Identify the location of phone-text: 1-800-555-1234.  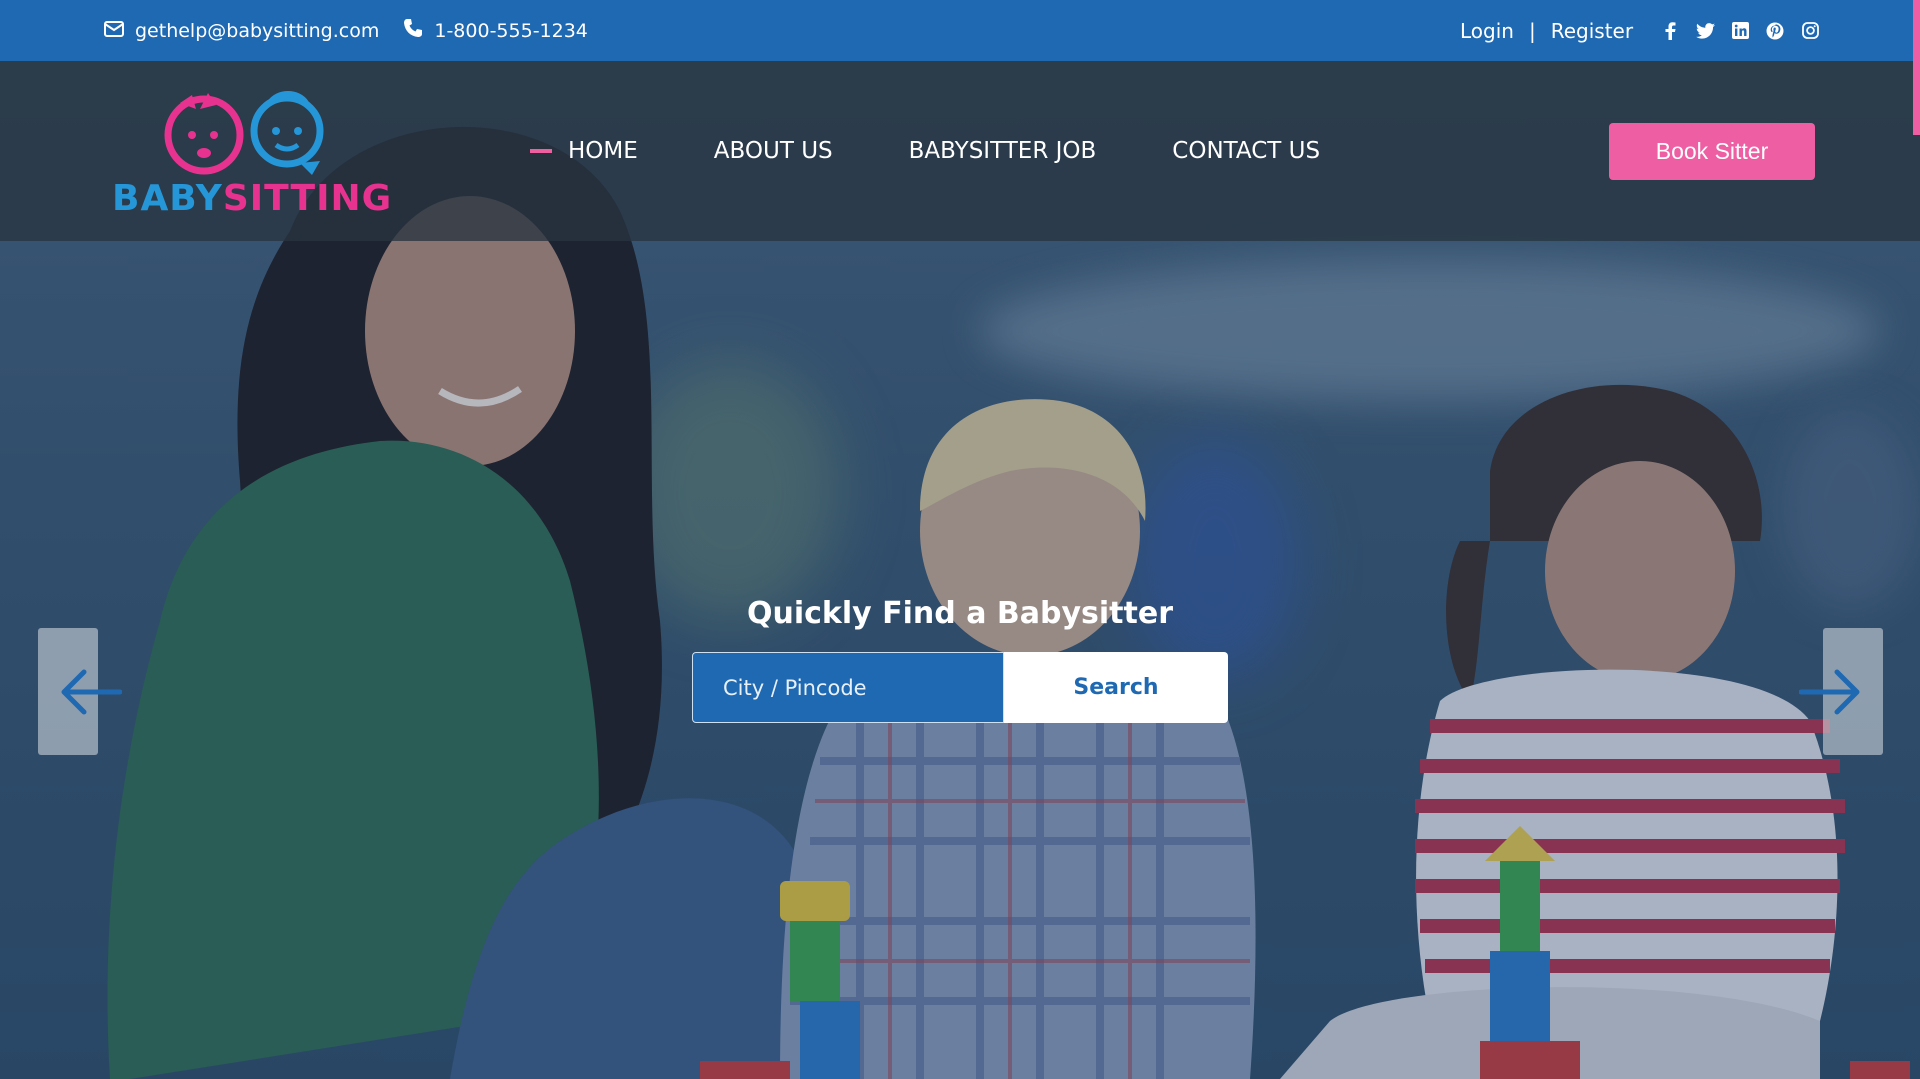
(511, 30).